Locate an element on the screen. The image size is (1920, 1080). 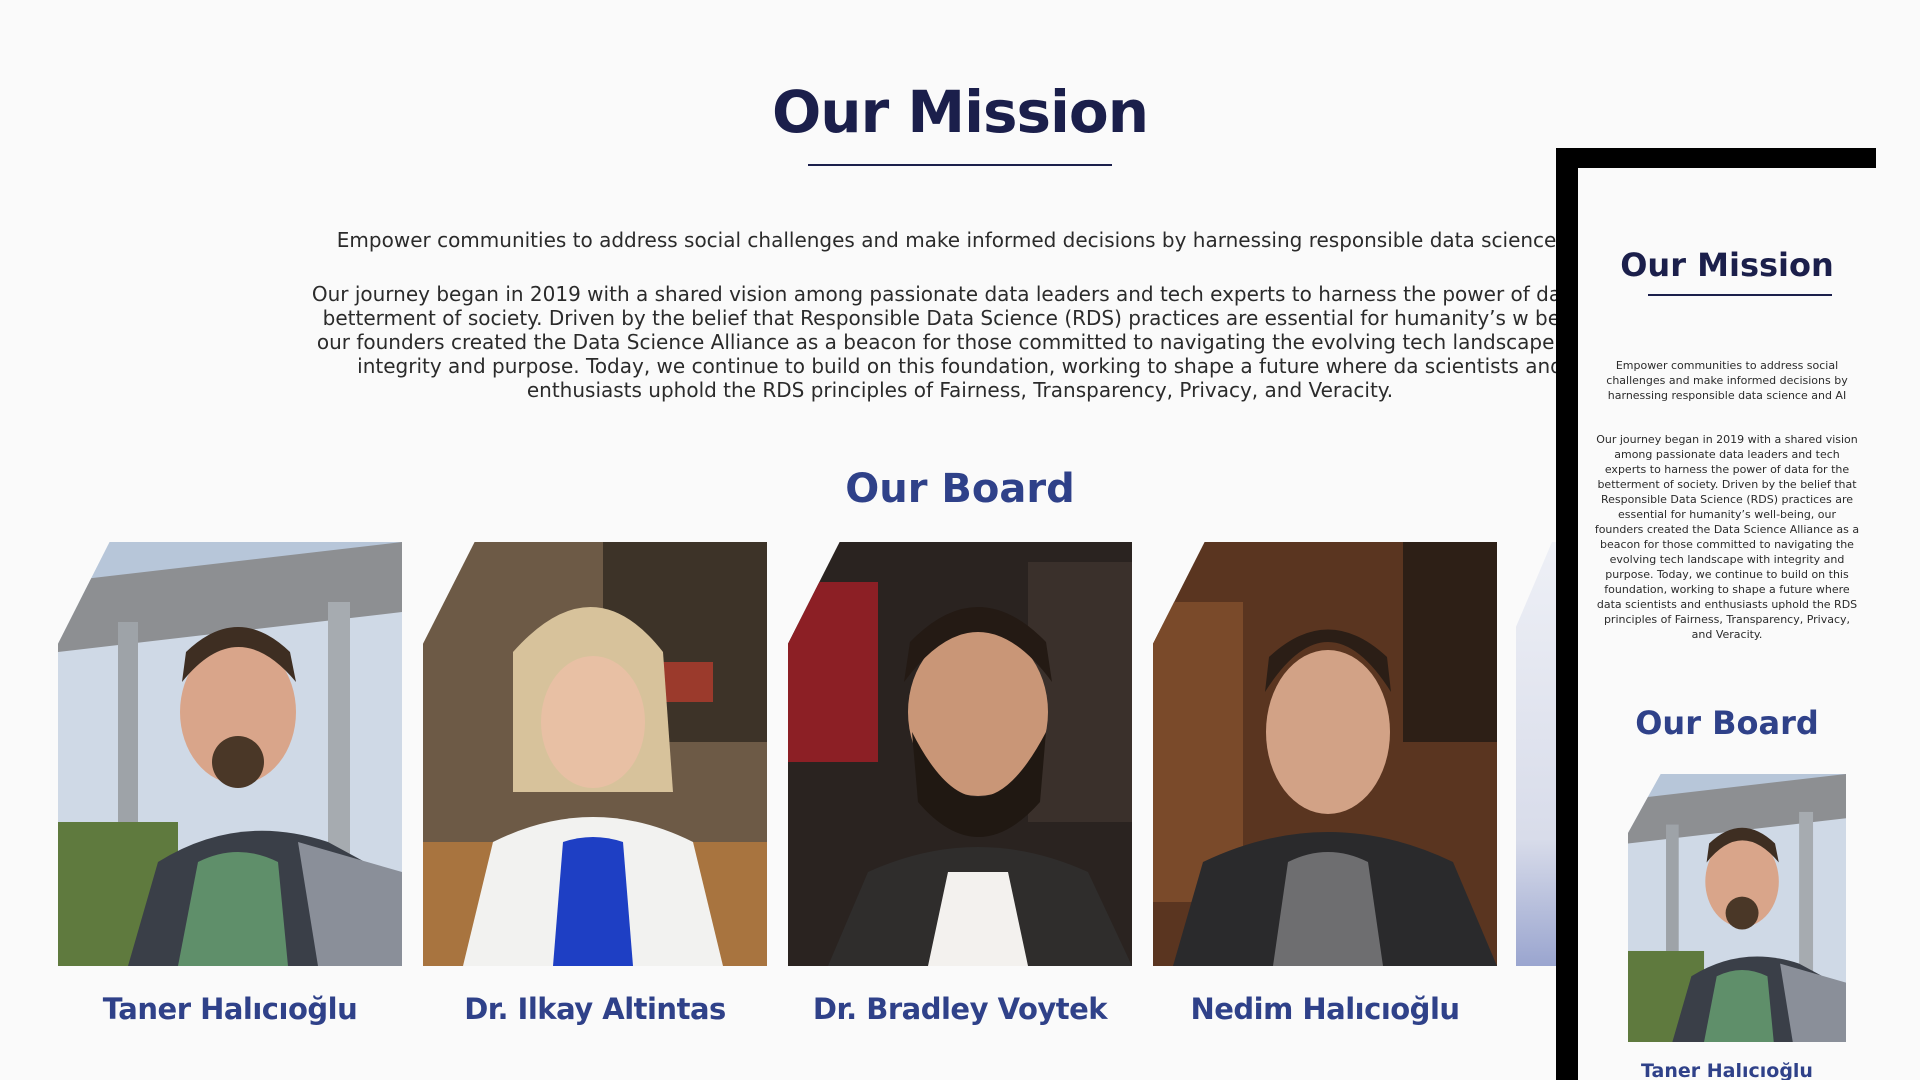
board-member-name: Nedim Halıcıoğlu is located at coordinates (1325, 1009).